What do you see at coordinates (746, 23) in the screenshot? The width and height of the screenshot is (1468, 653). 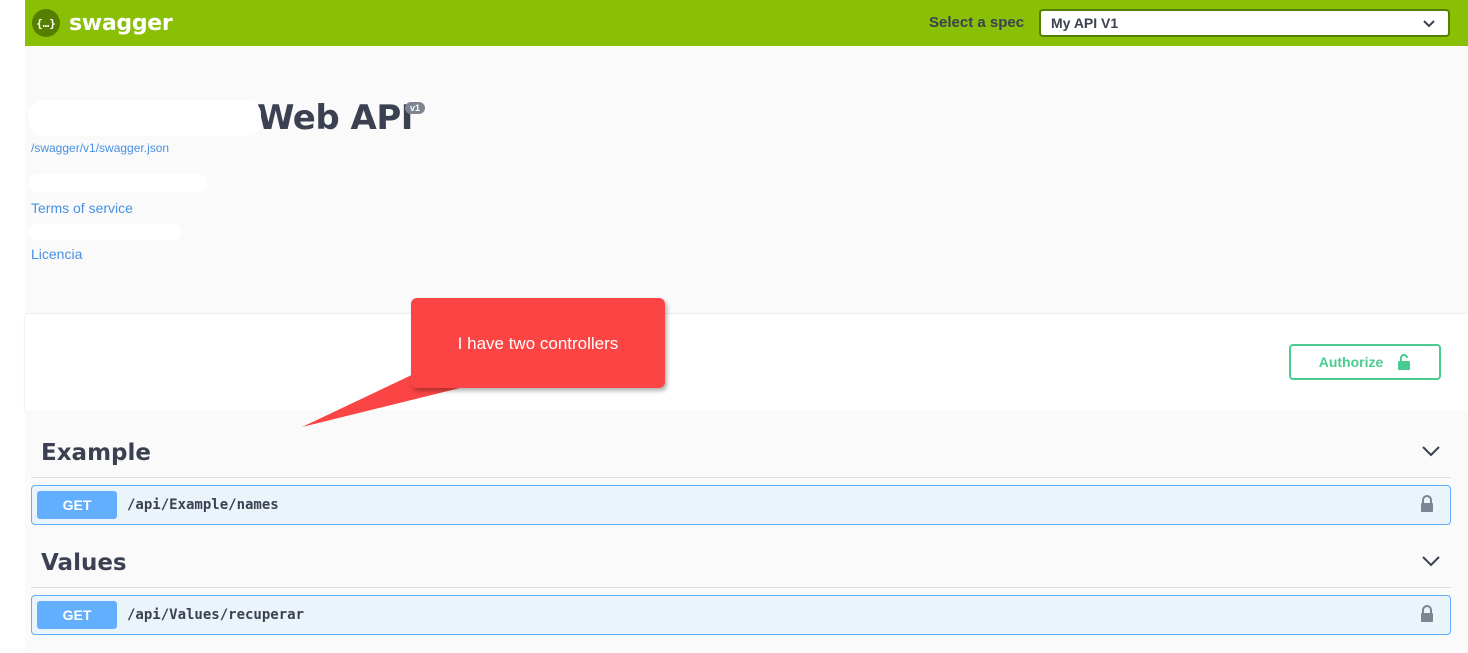 I see `topbar: {…} swagger Select a spec My API V1` at bounding box center [746, 23].